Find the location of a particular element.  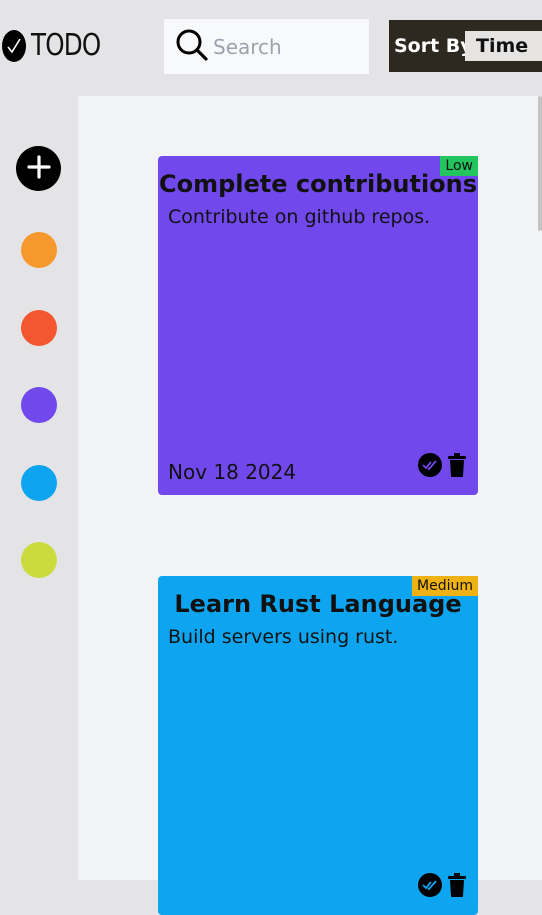

sort-select: Time ▼ is located at coordinates (503, 46).